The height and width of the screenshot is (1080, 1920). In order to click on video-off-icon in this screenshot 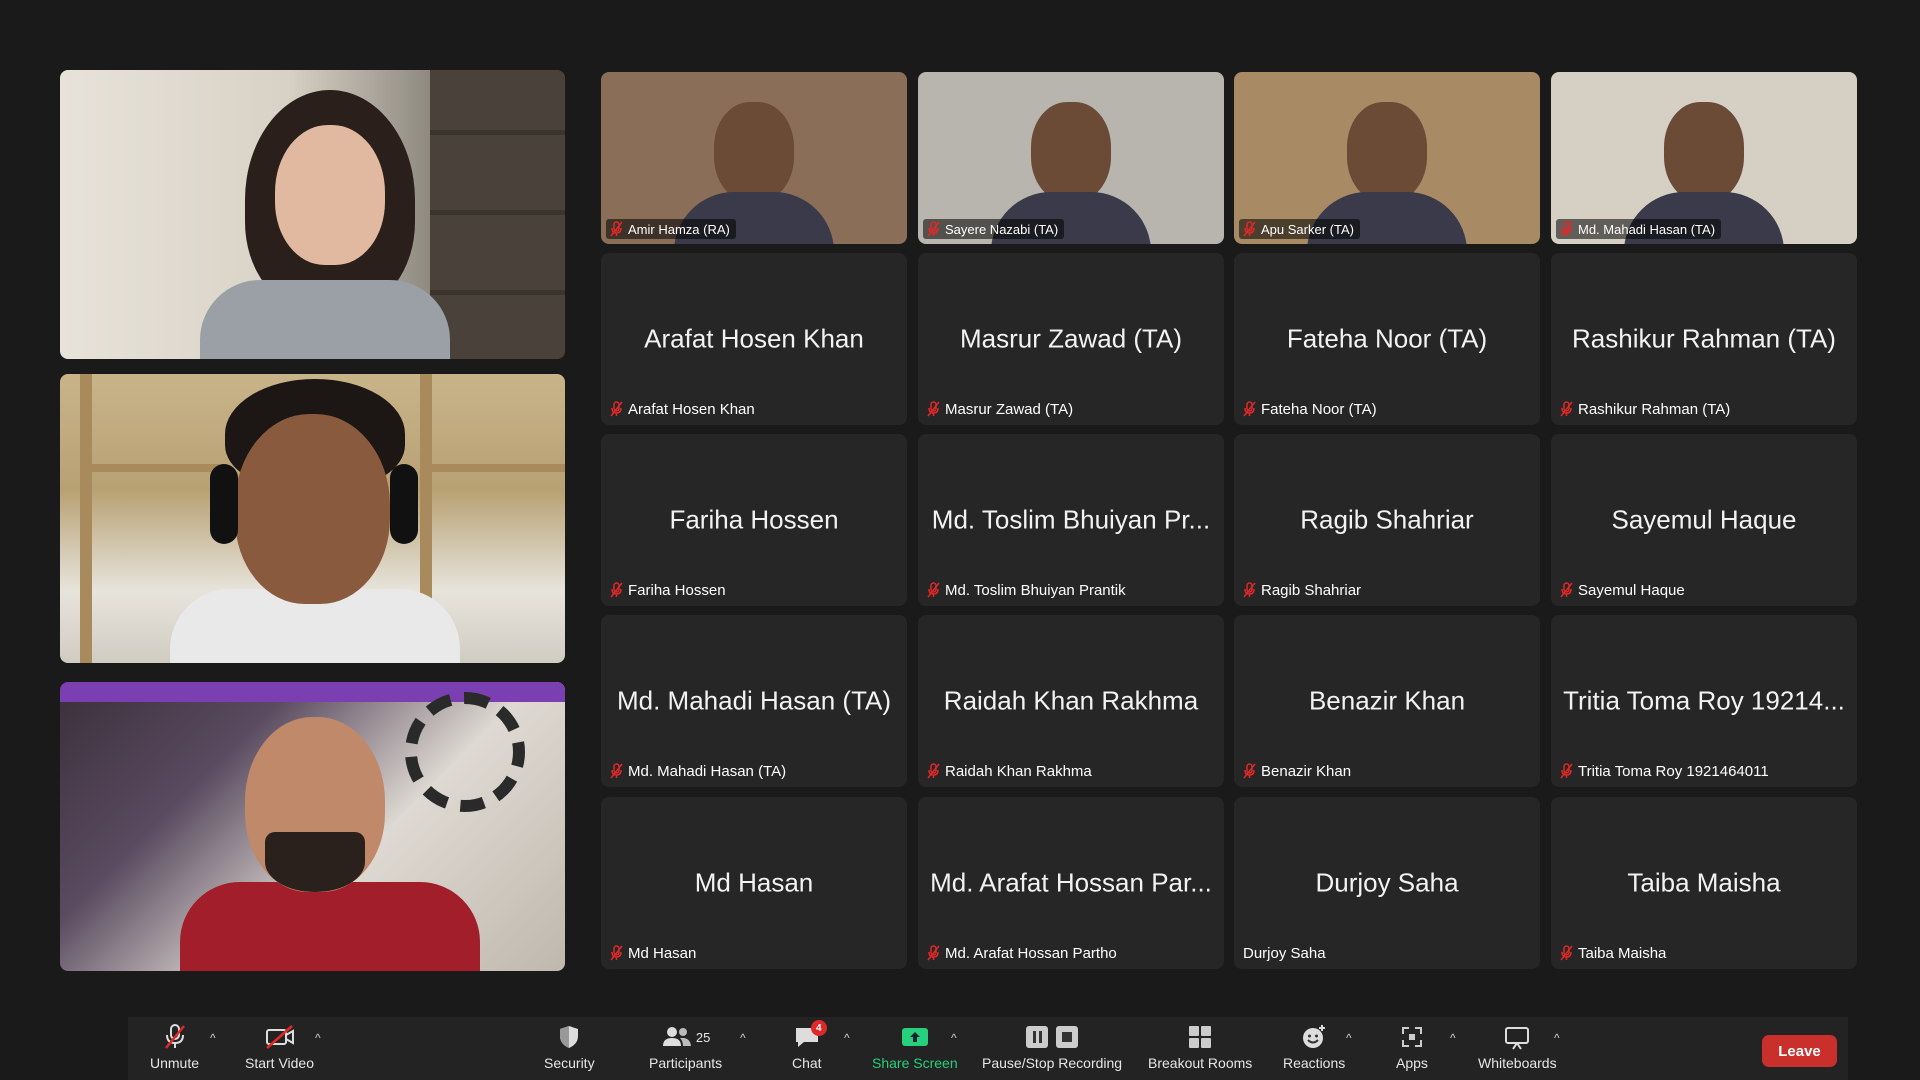, I will do `click(280, 1037)`.